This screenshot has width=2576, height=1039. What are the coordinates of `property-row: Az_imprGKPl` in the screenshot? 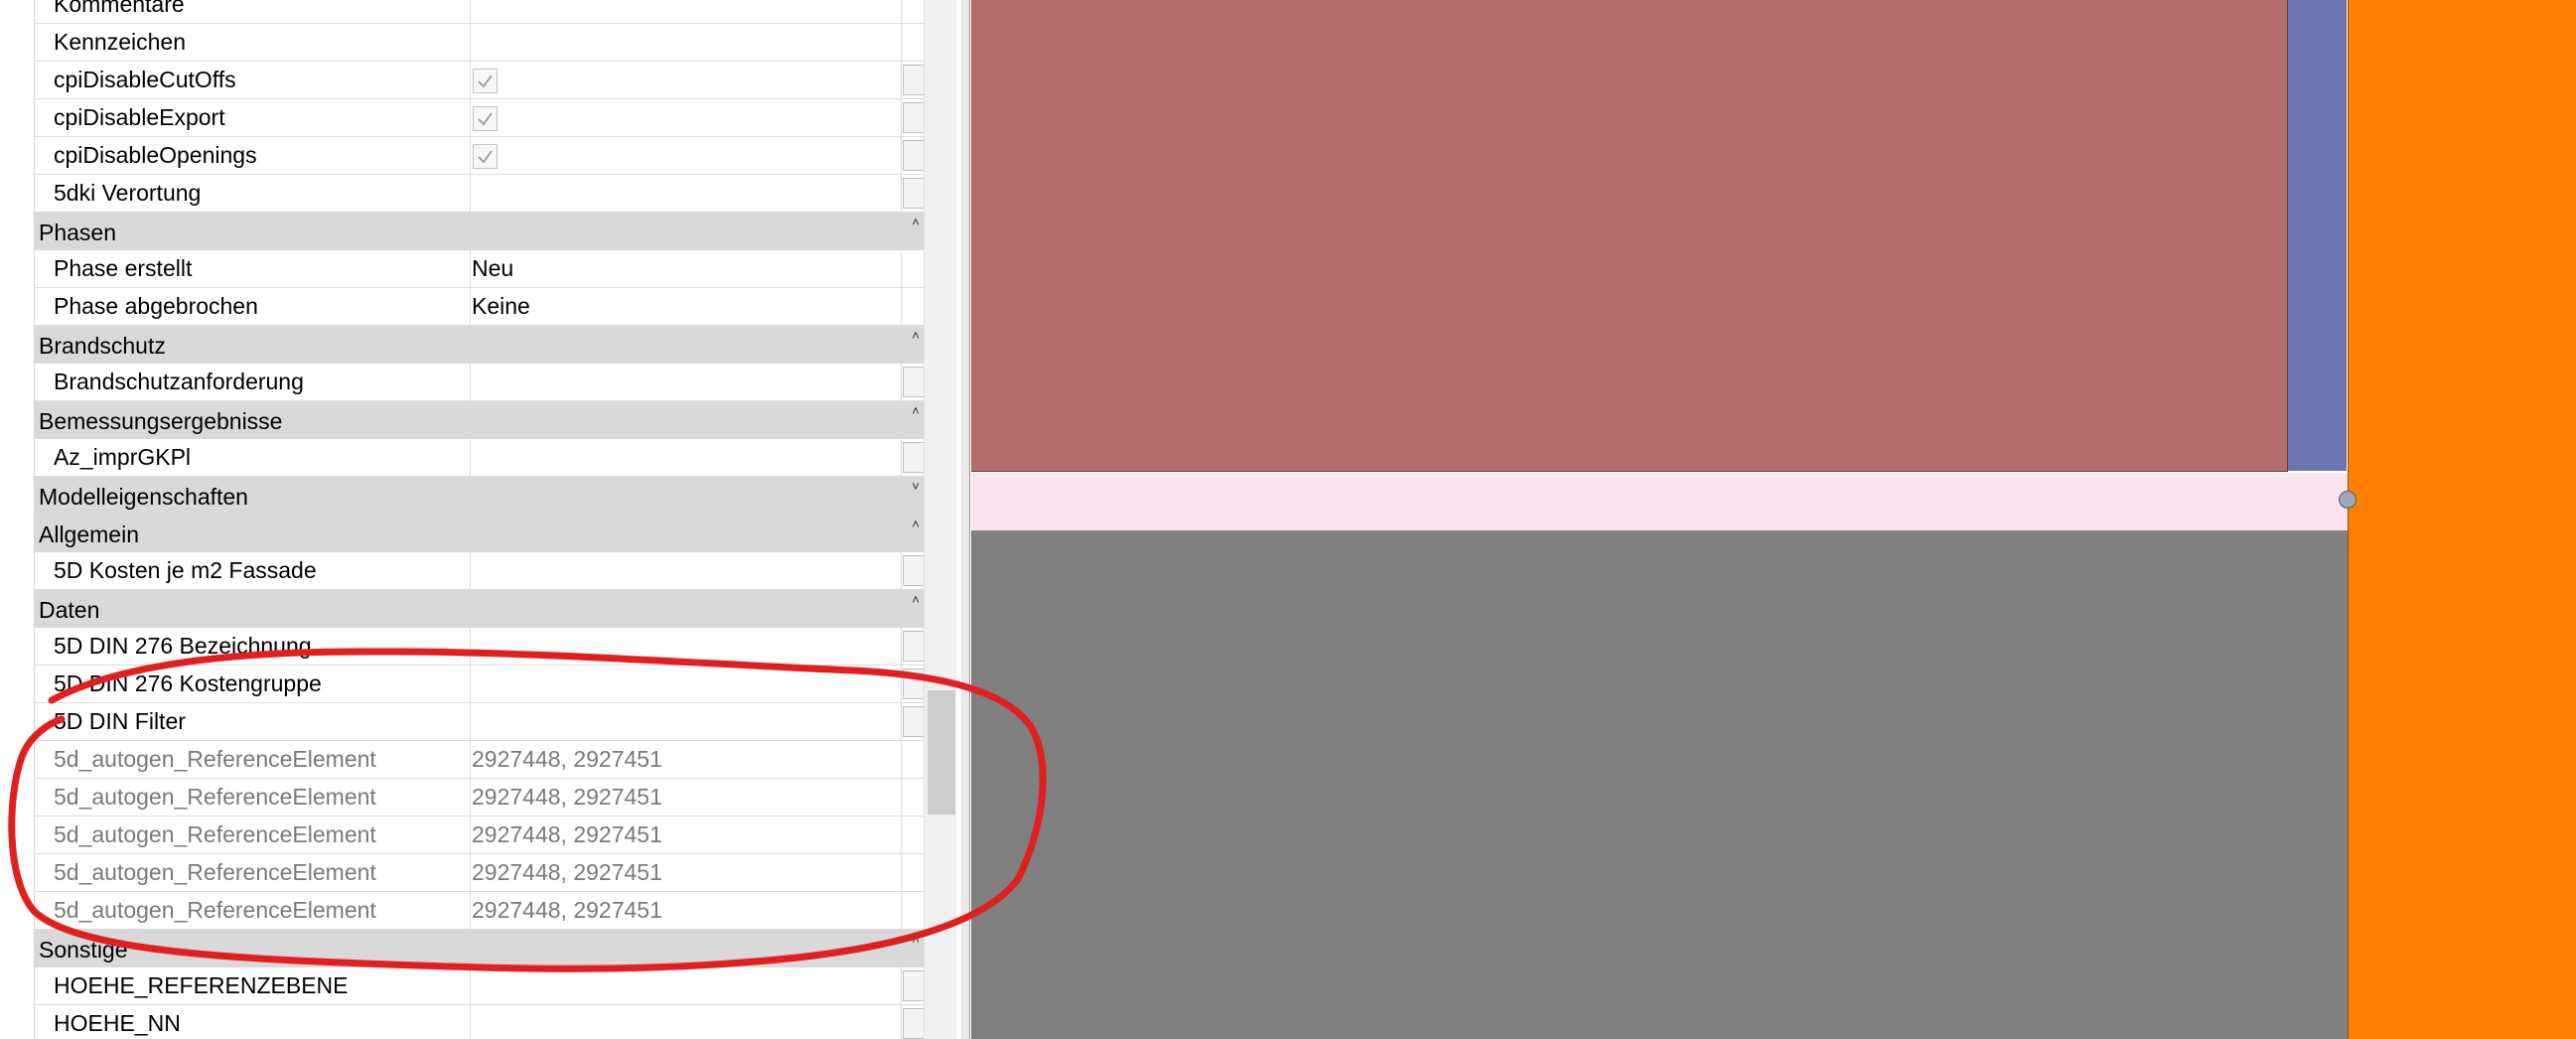 It's located at (480, 458).